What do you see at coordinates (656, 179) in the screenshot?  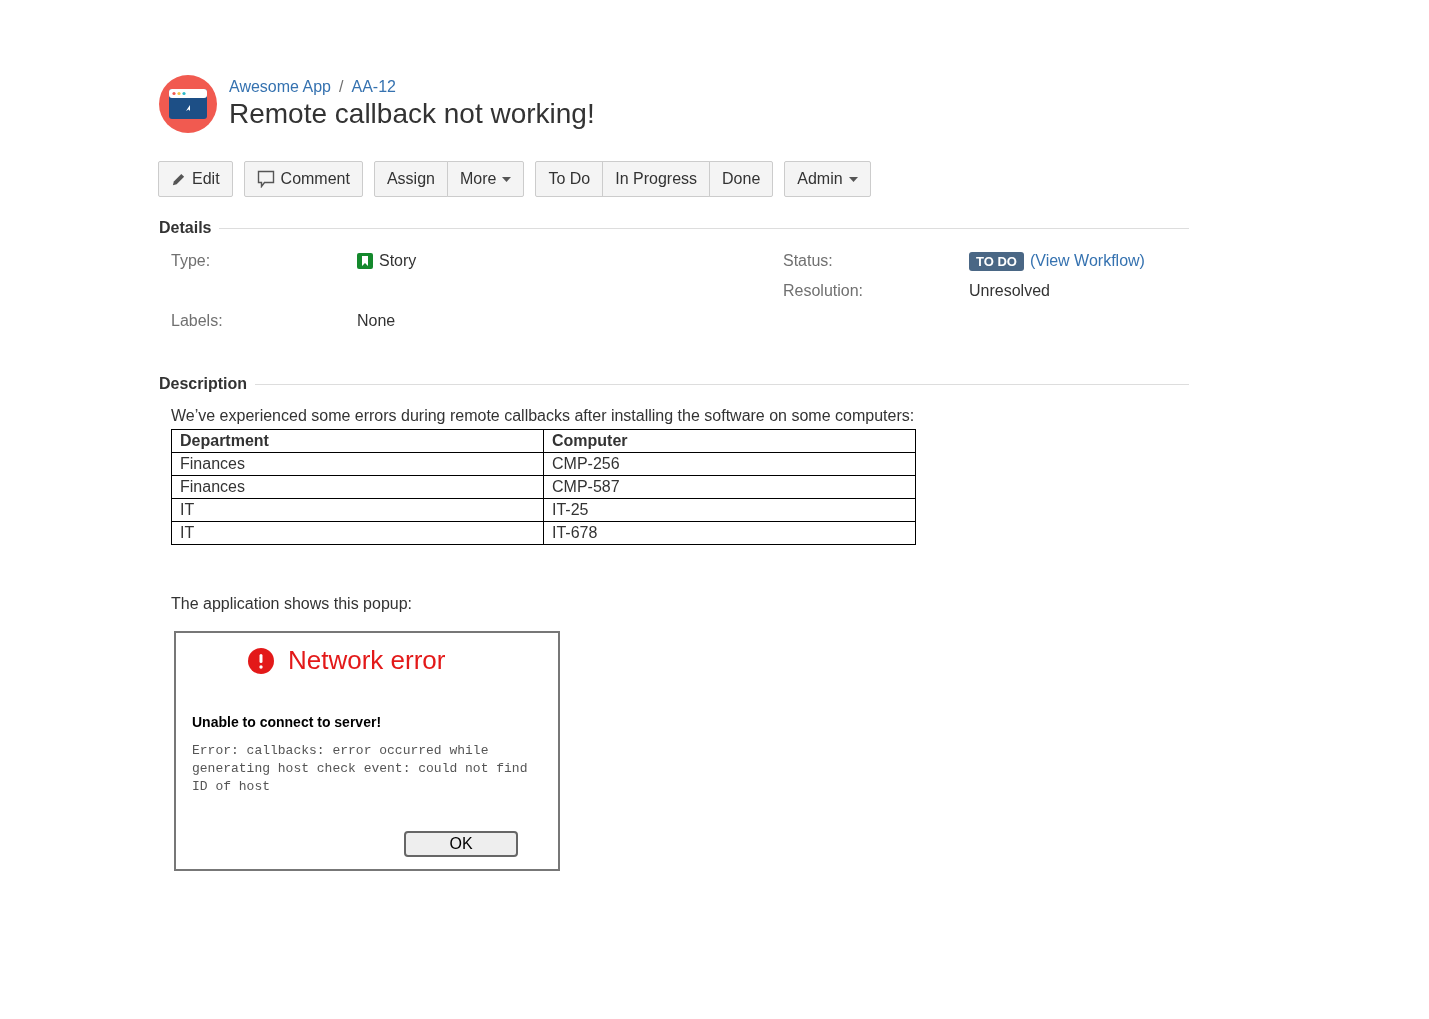 I see `toolbar-button: In Progress` at bounding box center [656, 179].